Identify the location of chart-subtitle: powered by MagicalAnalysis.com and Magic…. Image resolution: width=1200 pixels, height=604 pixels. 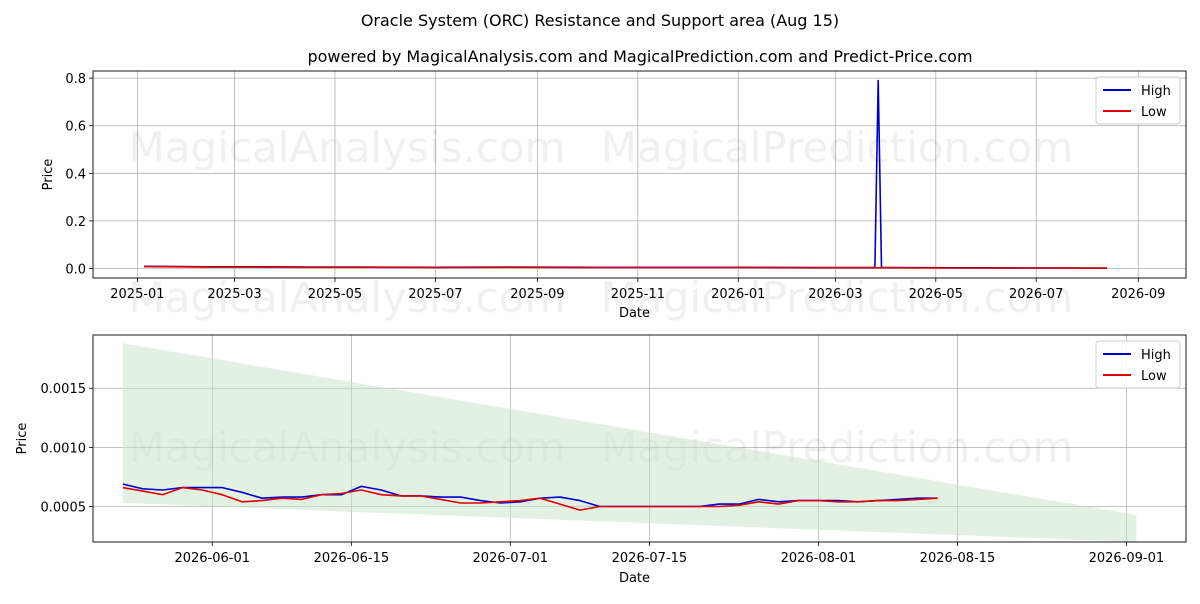
(639, 56).